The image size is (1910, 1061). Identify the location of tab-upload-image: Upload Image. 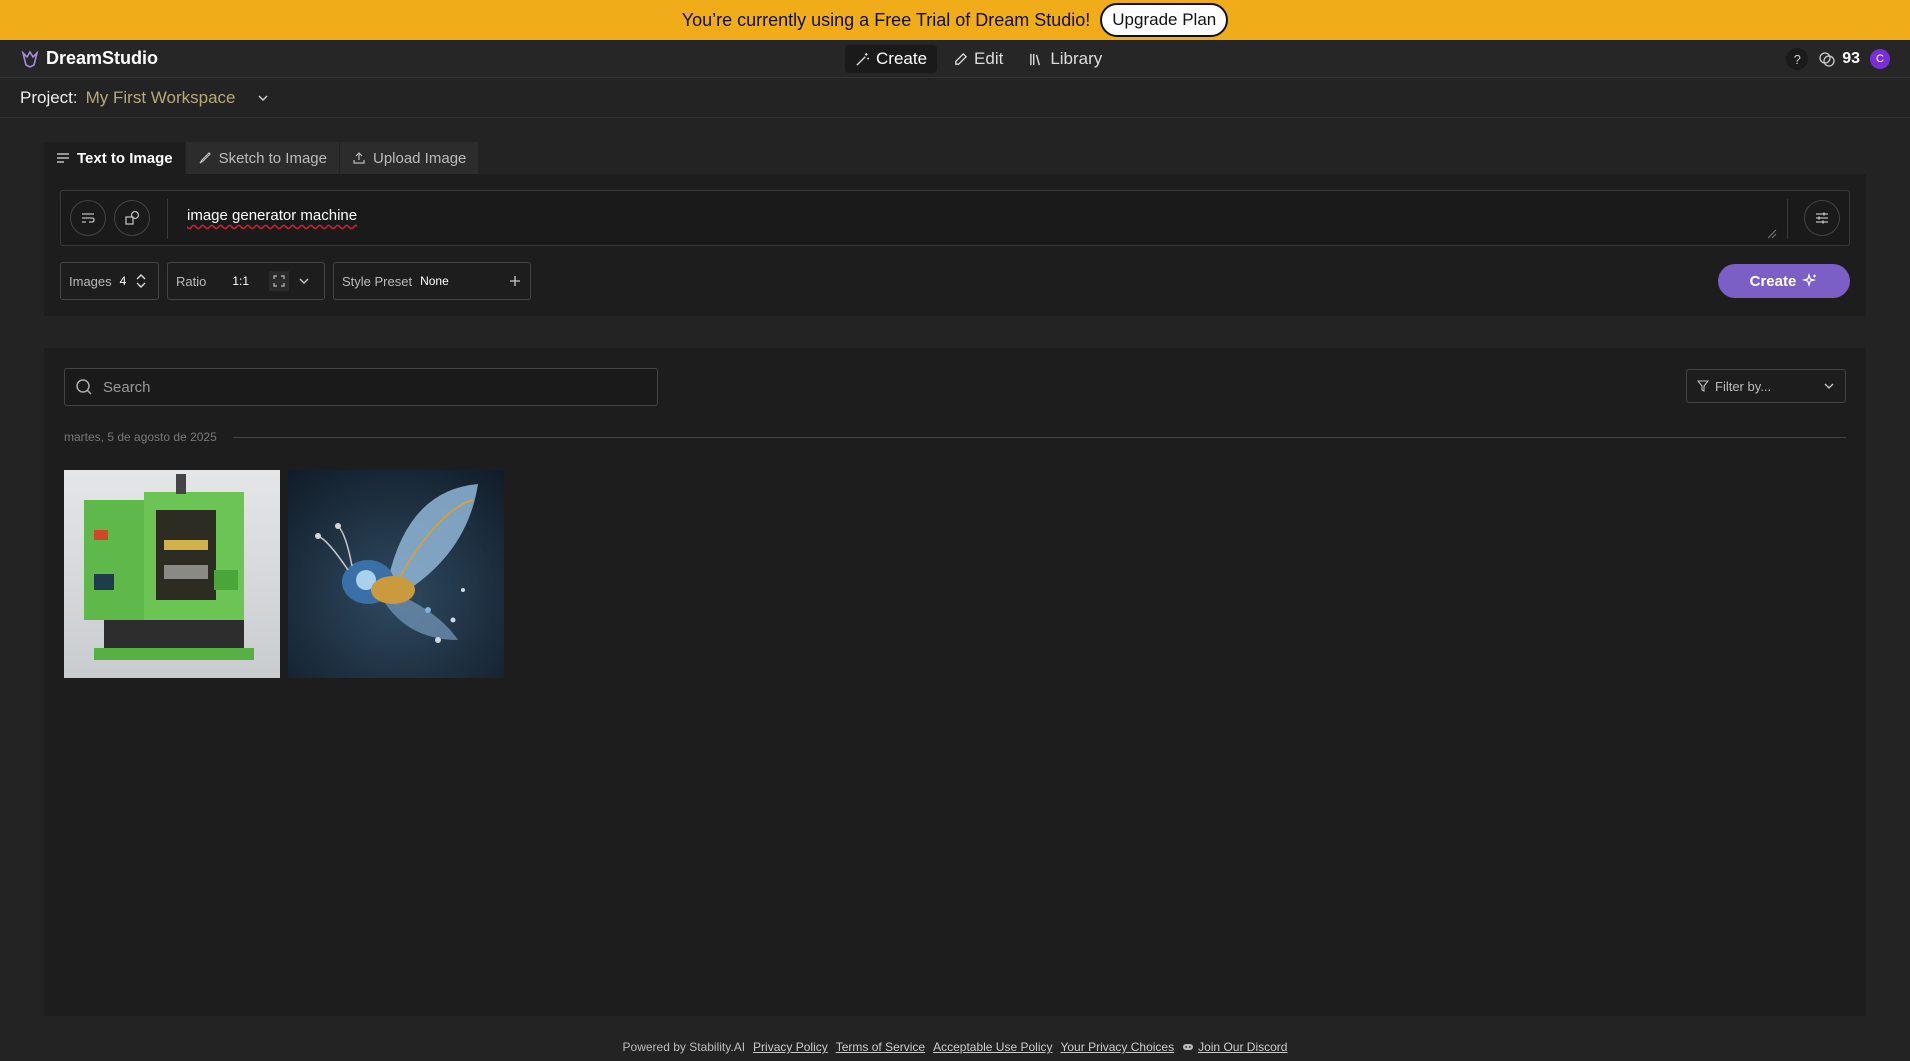
(409, 158).